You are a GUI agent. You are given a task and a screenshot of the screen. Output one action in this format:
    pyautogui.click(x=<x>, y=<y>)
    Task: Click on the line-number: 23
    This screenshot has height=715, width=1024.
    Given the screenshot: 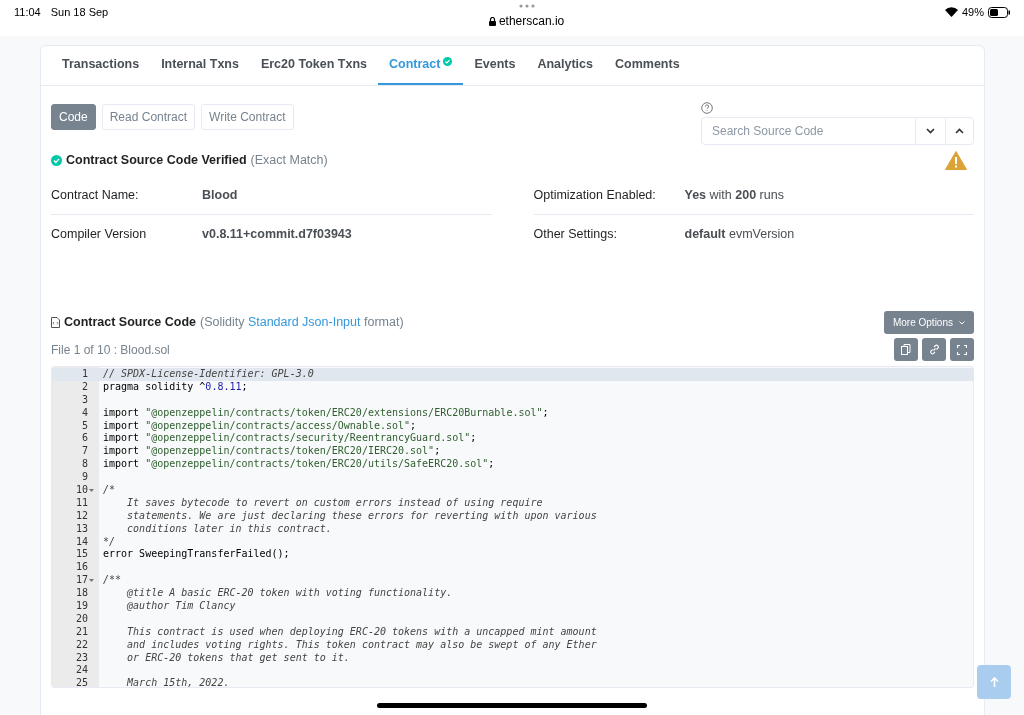 What is the action you would take?
    pyautogui.click(x=81, y=658)
    